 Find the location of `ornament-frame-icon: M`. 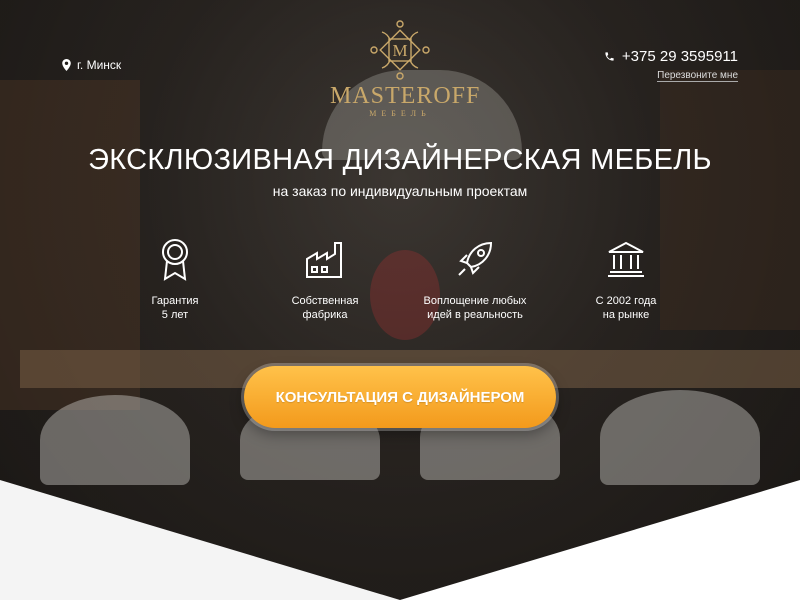

ornament-frame-icon: M is located at coordinates (400, 50).